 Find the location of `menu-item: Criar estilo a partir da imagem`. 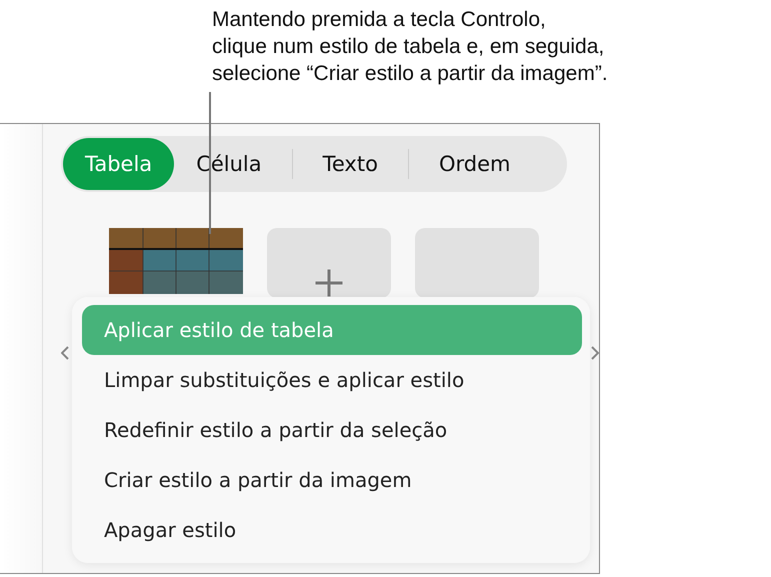

menu-item: Criar estilo a partir da imagem is located at coordinates (332, 480).